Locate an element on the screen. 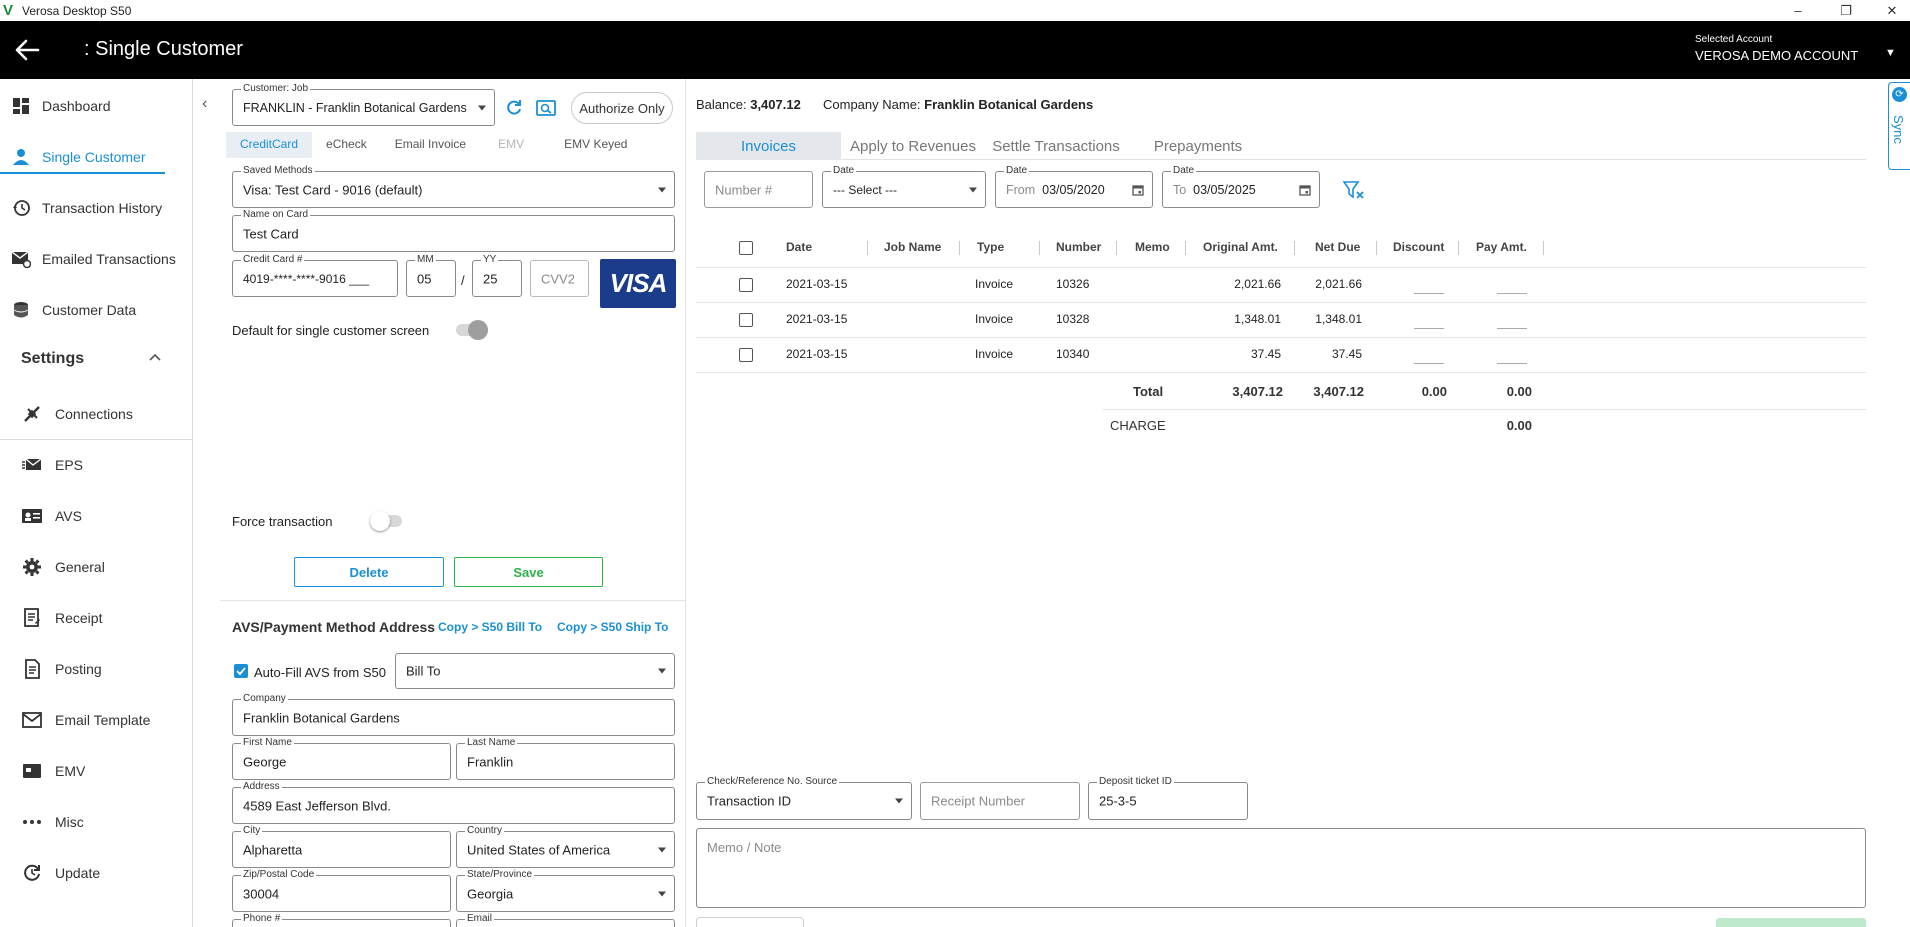 This screenshot has width=1910, height=927. column-header-original-amt: Original Amt. is located at coordinates (1240, 247).